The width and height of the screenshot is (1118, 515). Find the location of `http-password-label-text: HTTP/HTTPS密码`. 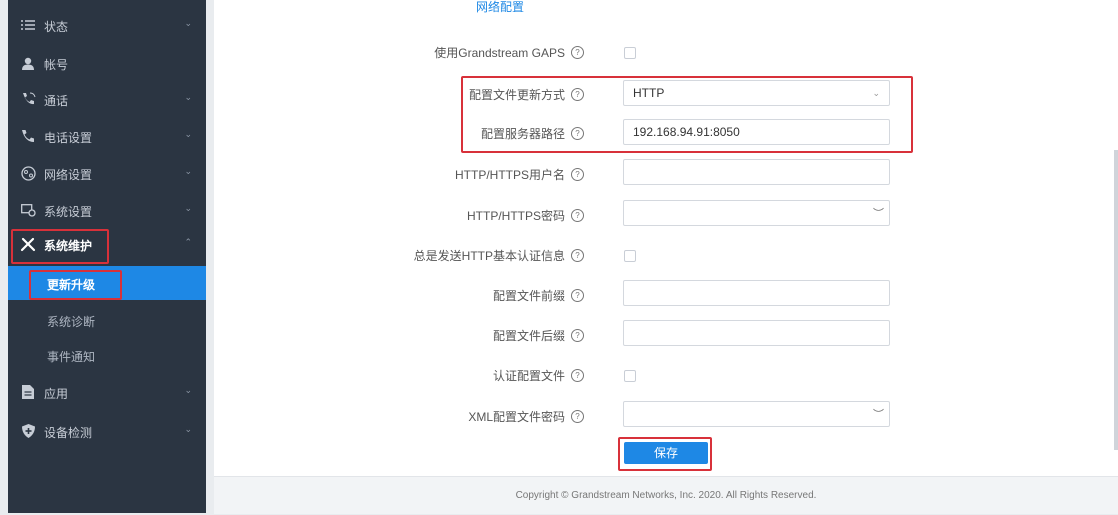

http-password-label-text: HTTP/HTTPS密码 is located at coordinates (516, 216).